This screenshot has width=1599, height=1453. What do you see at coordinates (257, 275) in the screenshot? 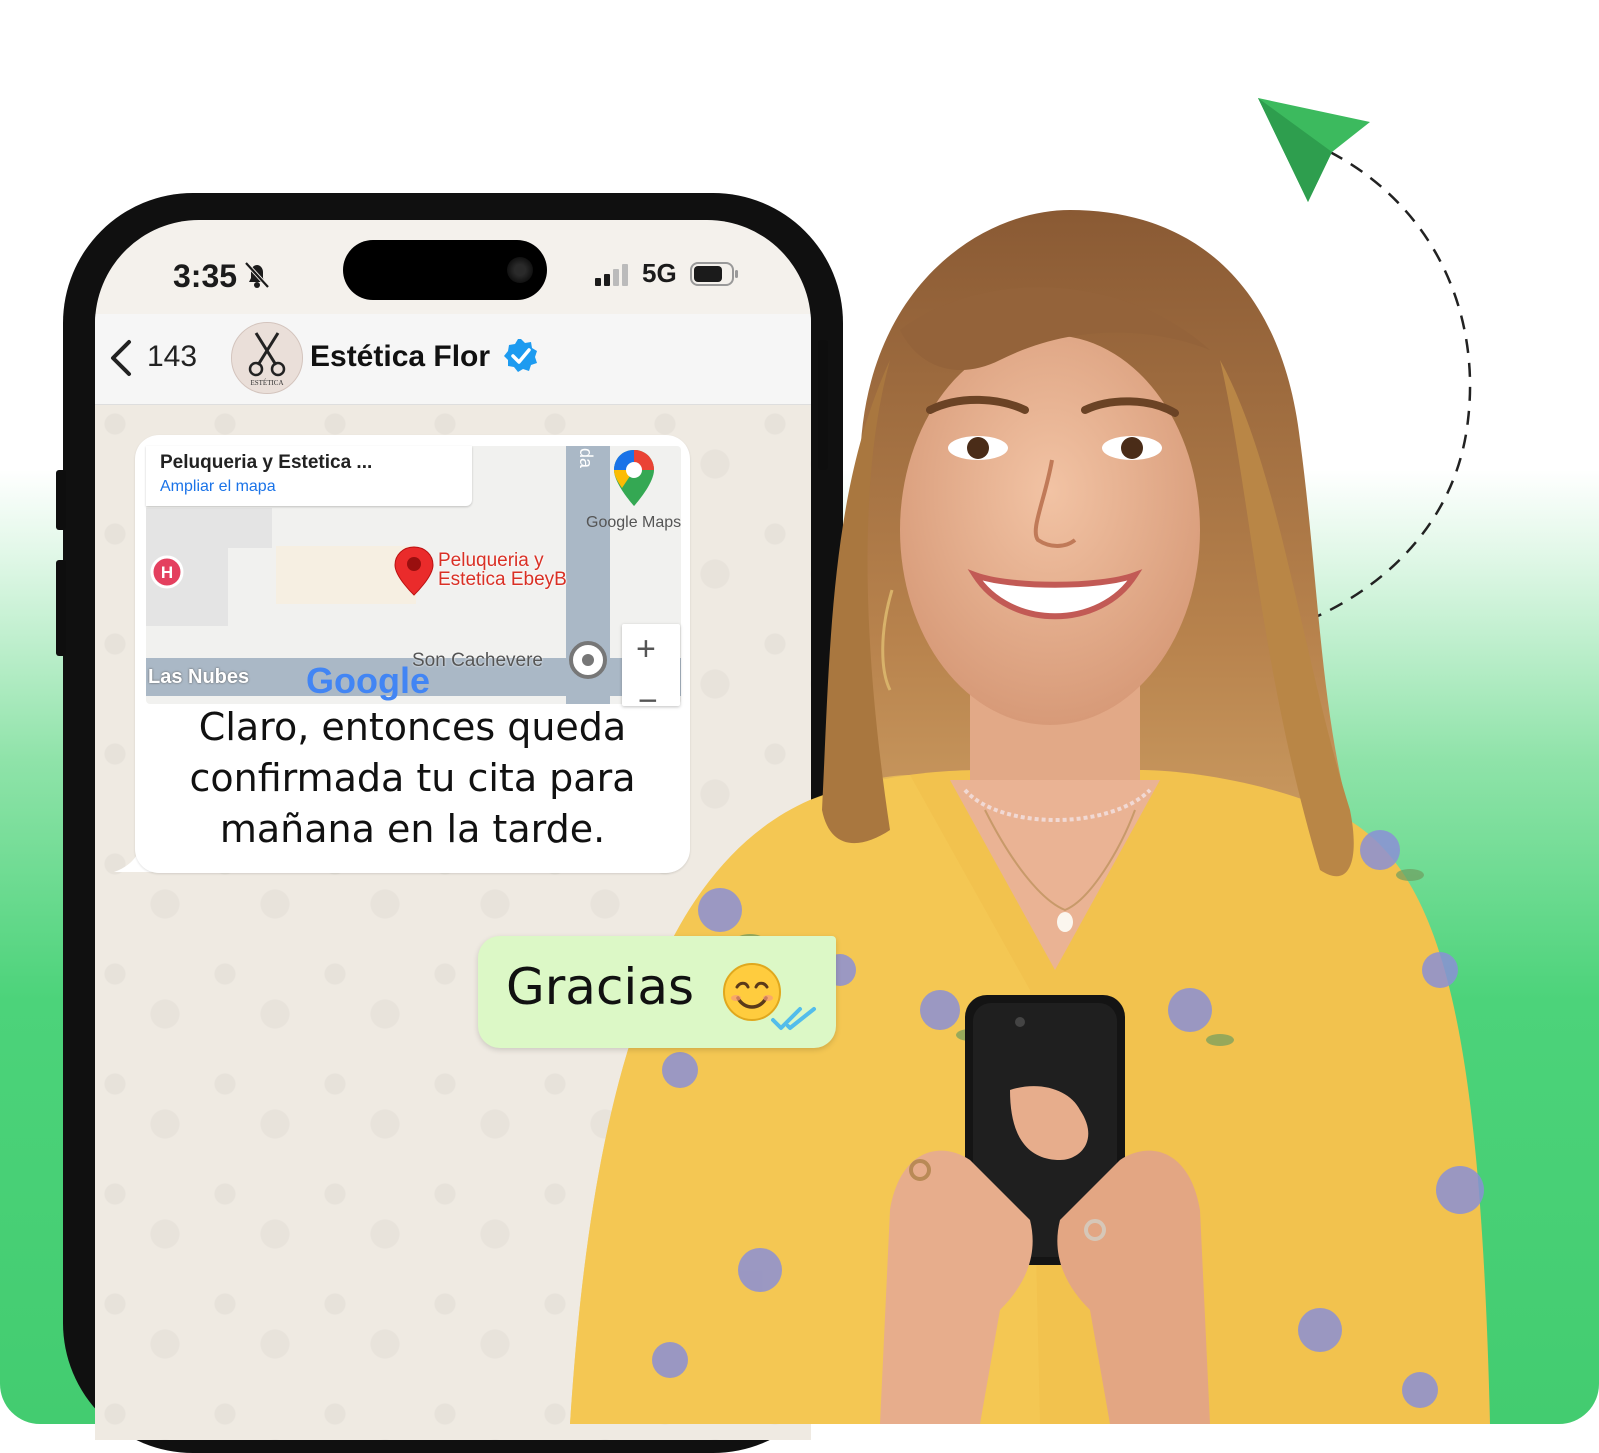
I see `bell-muted-icon` at bounding box center [257, 275].